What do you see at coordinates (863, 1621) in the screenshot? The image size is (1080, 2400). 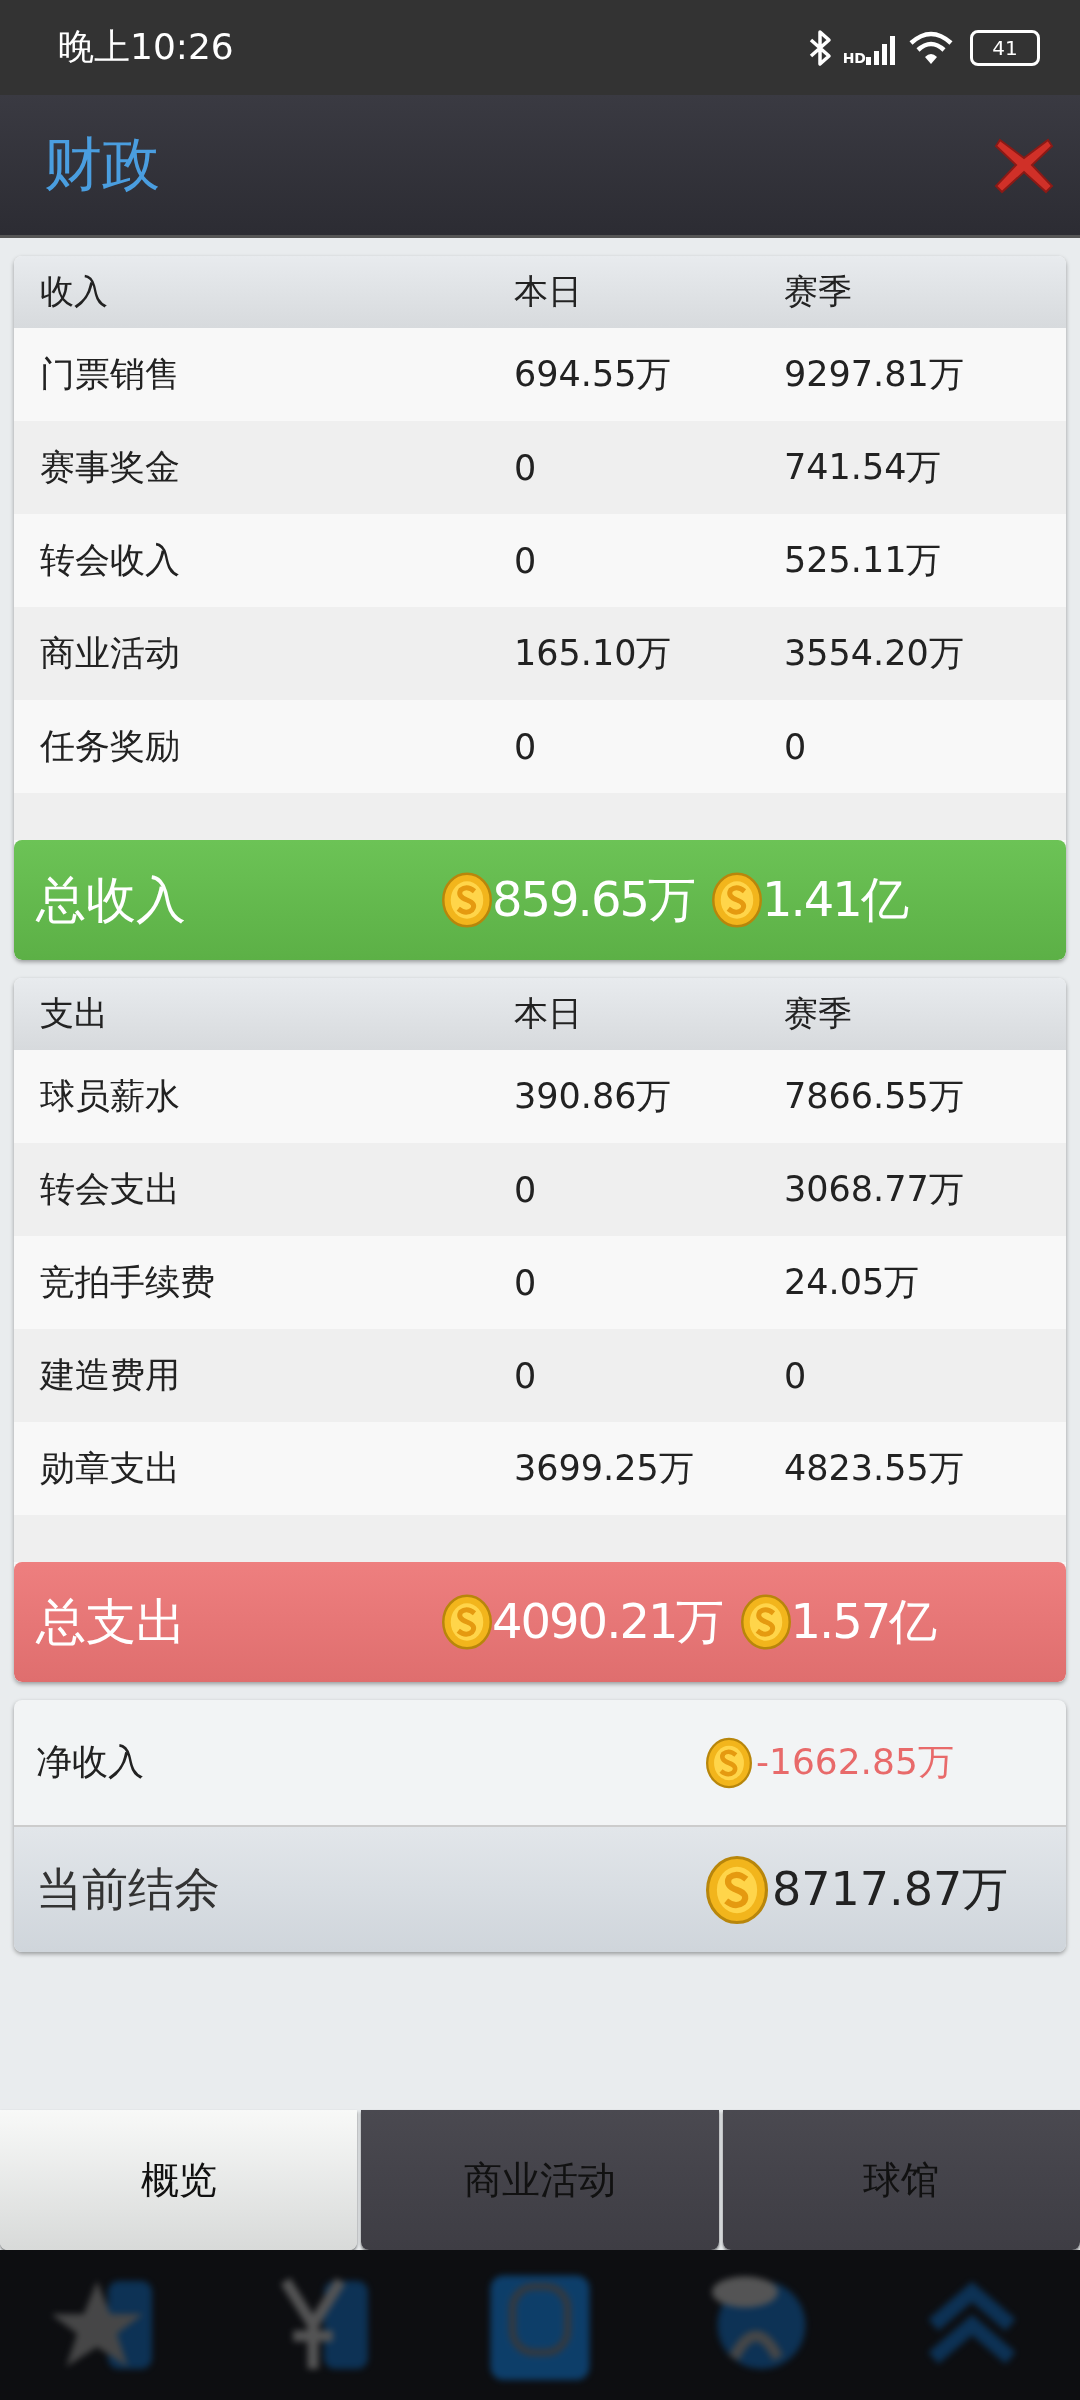 I see `total-value: 1.57亿` at bounding box center [863, 1621].